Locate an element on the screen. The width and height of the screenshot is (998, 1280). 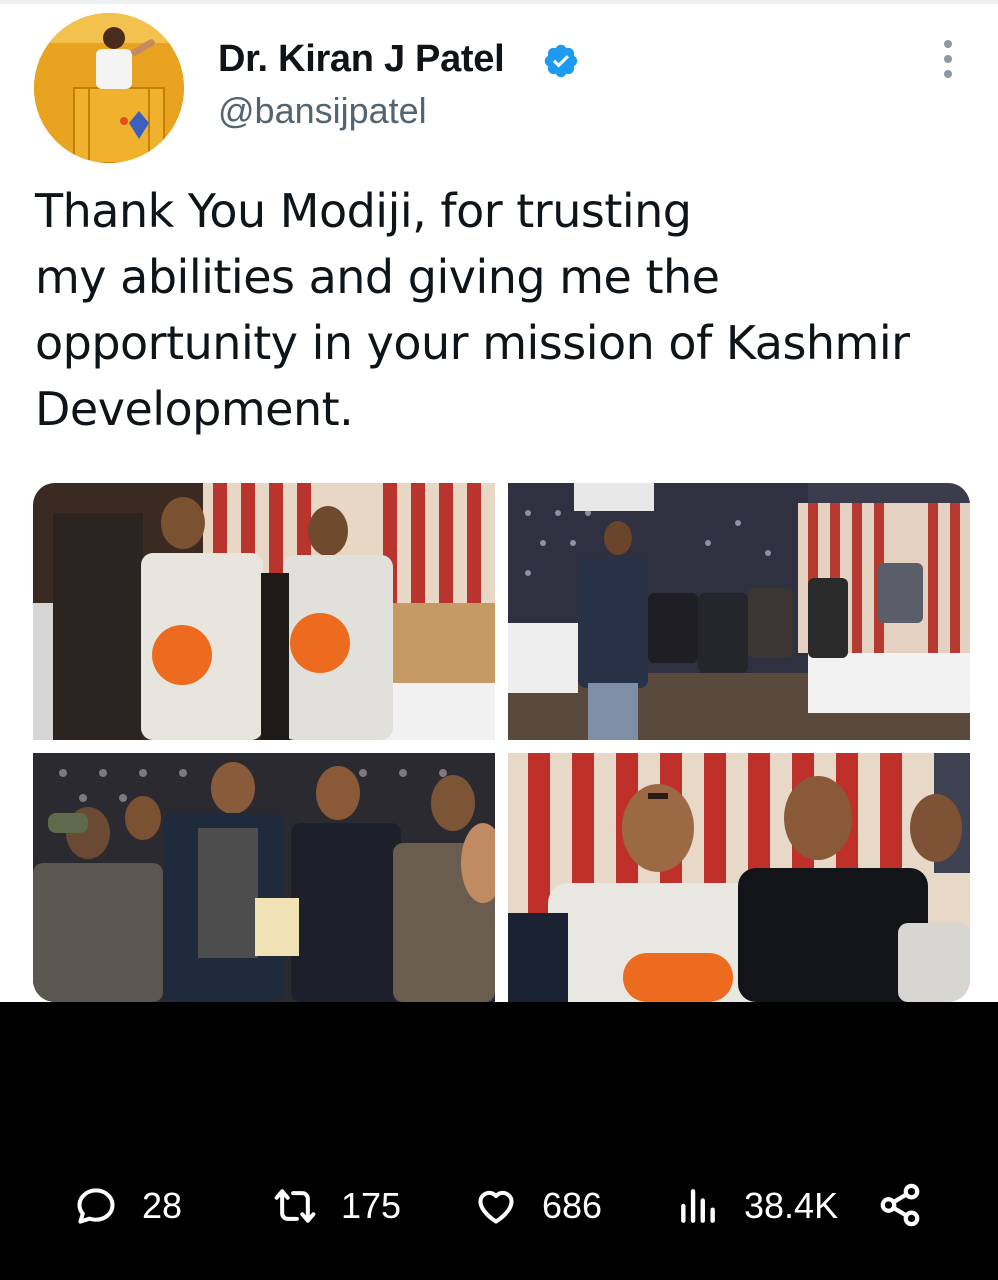
like-button: 686 is located at coordinates (538, 1206).